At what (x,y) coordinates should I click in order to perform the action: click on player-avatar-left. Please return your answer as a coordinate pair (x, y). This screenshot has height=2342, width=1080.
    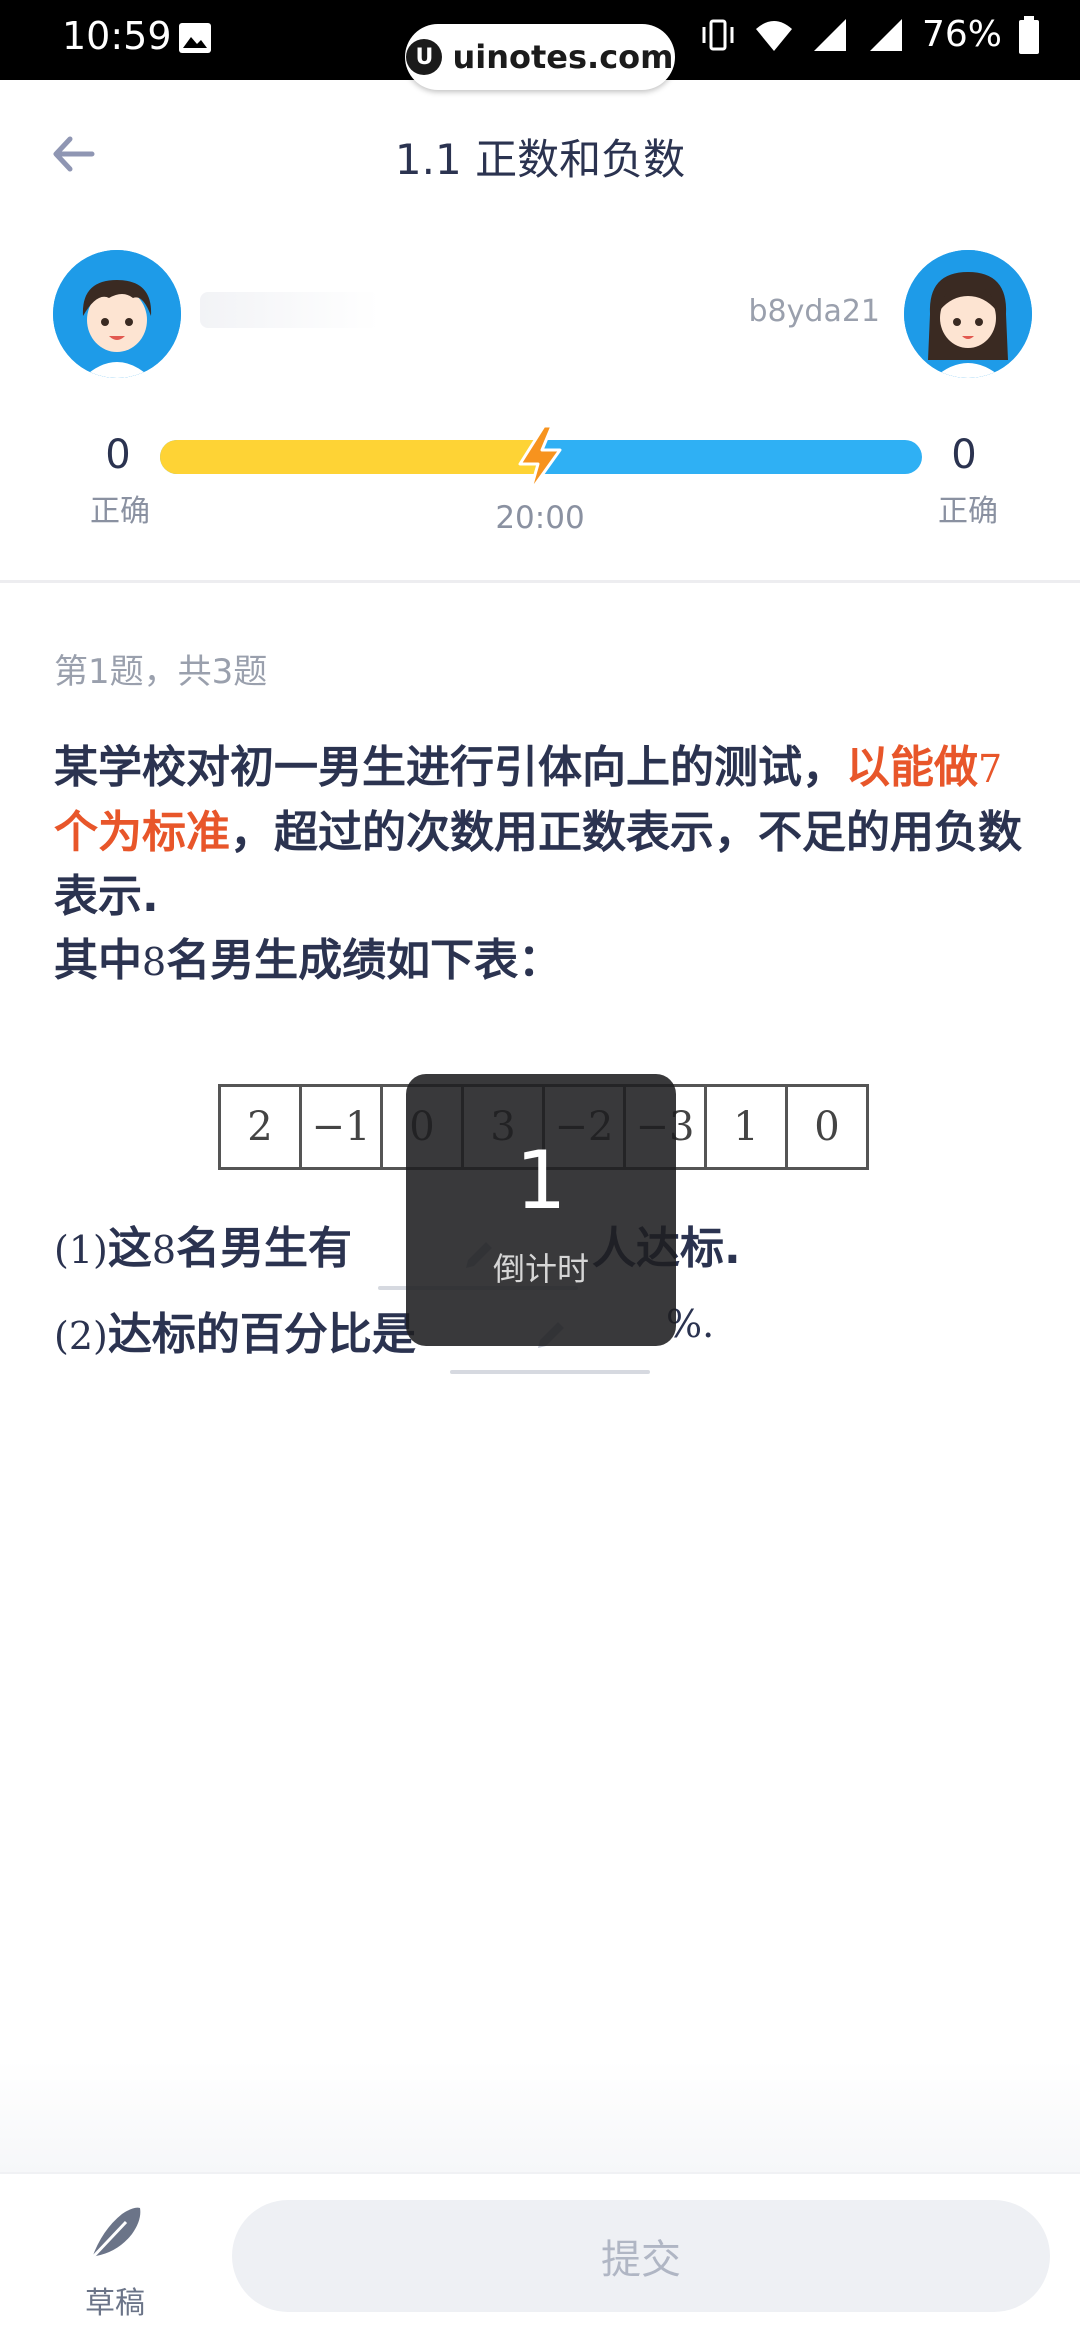
    Looking at the image, I should click on (117, 314).